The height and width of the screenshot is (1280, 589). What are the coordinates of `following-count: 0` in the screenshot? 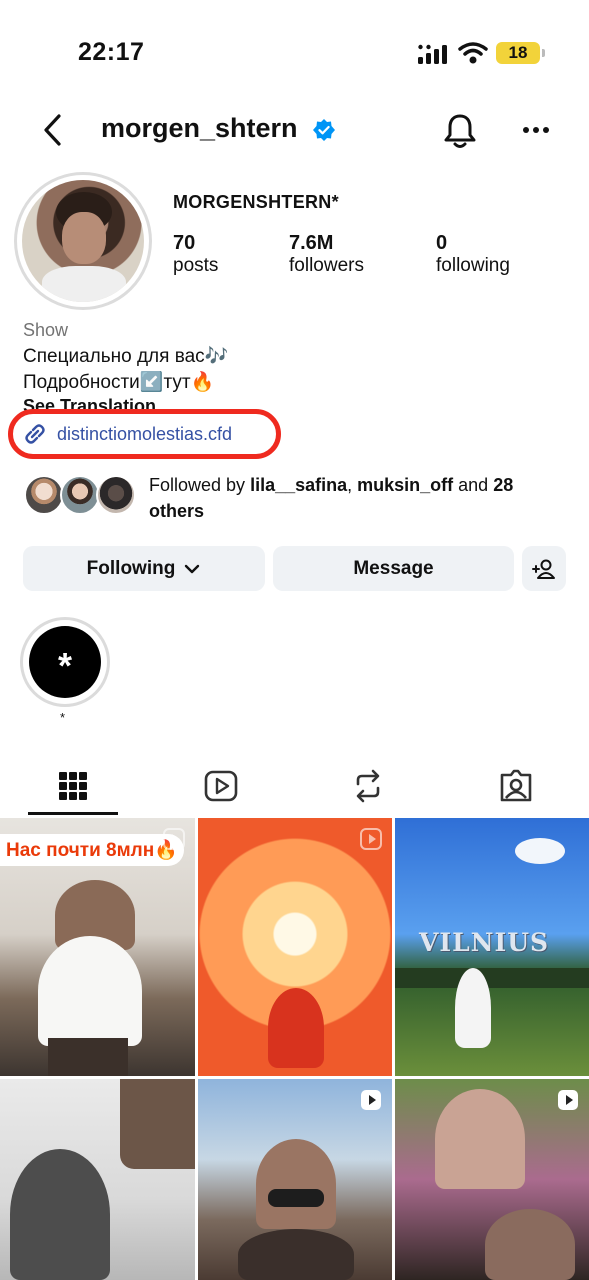 It's located at (442, 243).